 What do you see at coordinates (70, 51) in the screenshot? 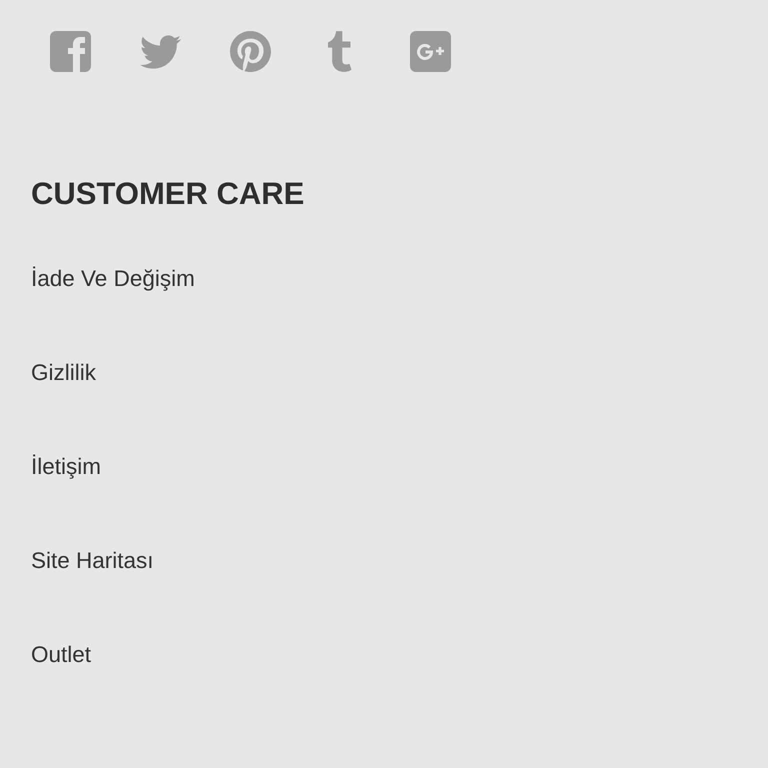
I see `facebook-icon` at bounding box center [70, 51].